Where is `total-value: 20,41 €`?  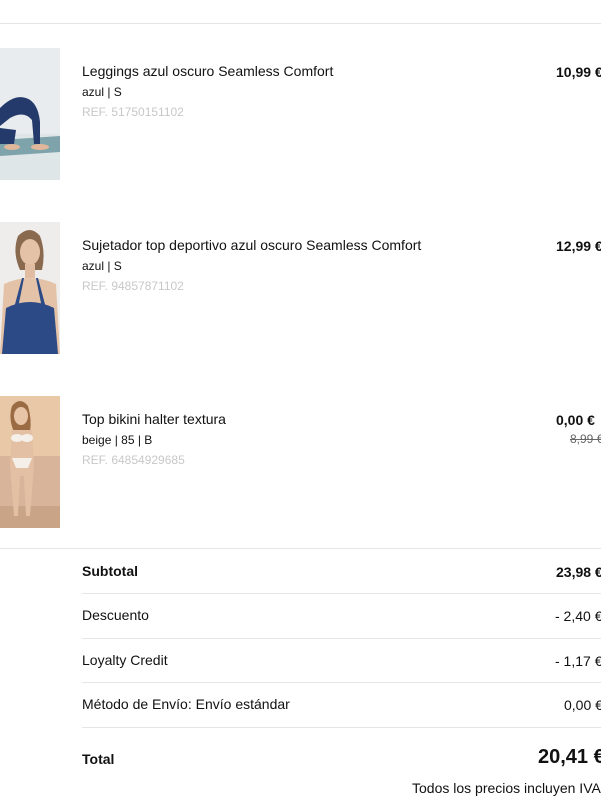 total-value: 20,41 € is located at coordinates (569, 757).